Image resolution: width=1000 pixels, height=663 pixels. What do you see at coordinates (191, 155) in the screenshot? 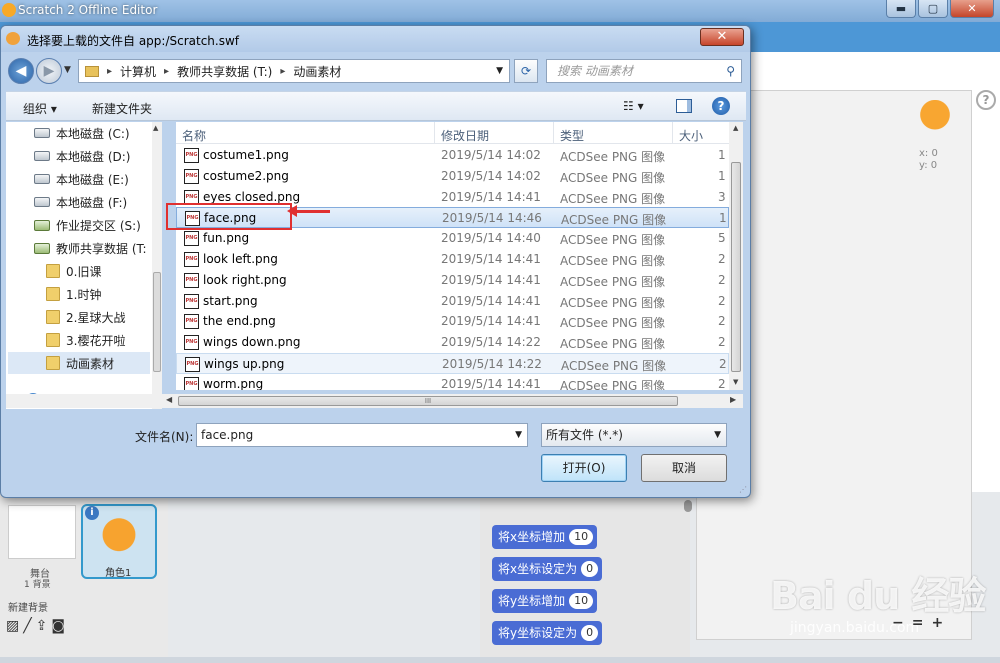
I see `png-file-icon: PNG` at bounding box center [191, 155].